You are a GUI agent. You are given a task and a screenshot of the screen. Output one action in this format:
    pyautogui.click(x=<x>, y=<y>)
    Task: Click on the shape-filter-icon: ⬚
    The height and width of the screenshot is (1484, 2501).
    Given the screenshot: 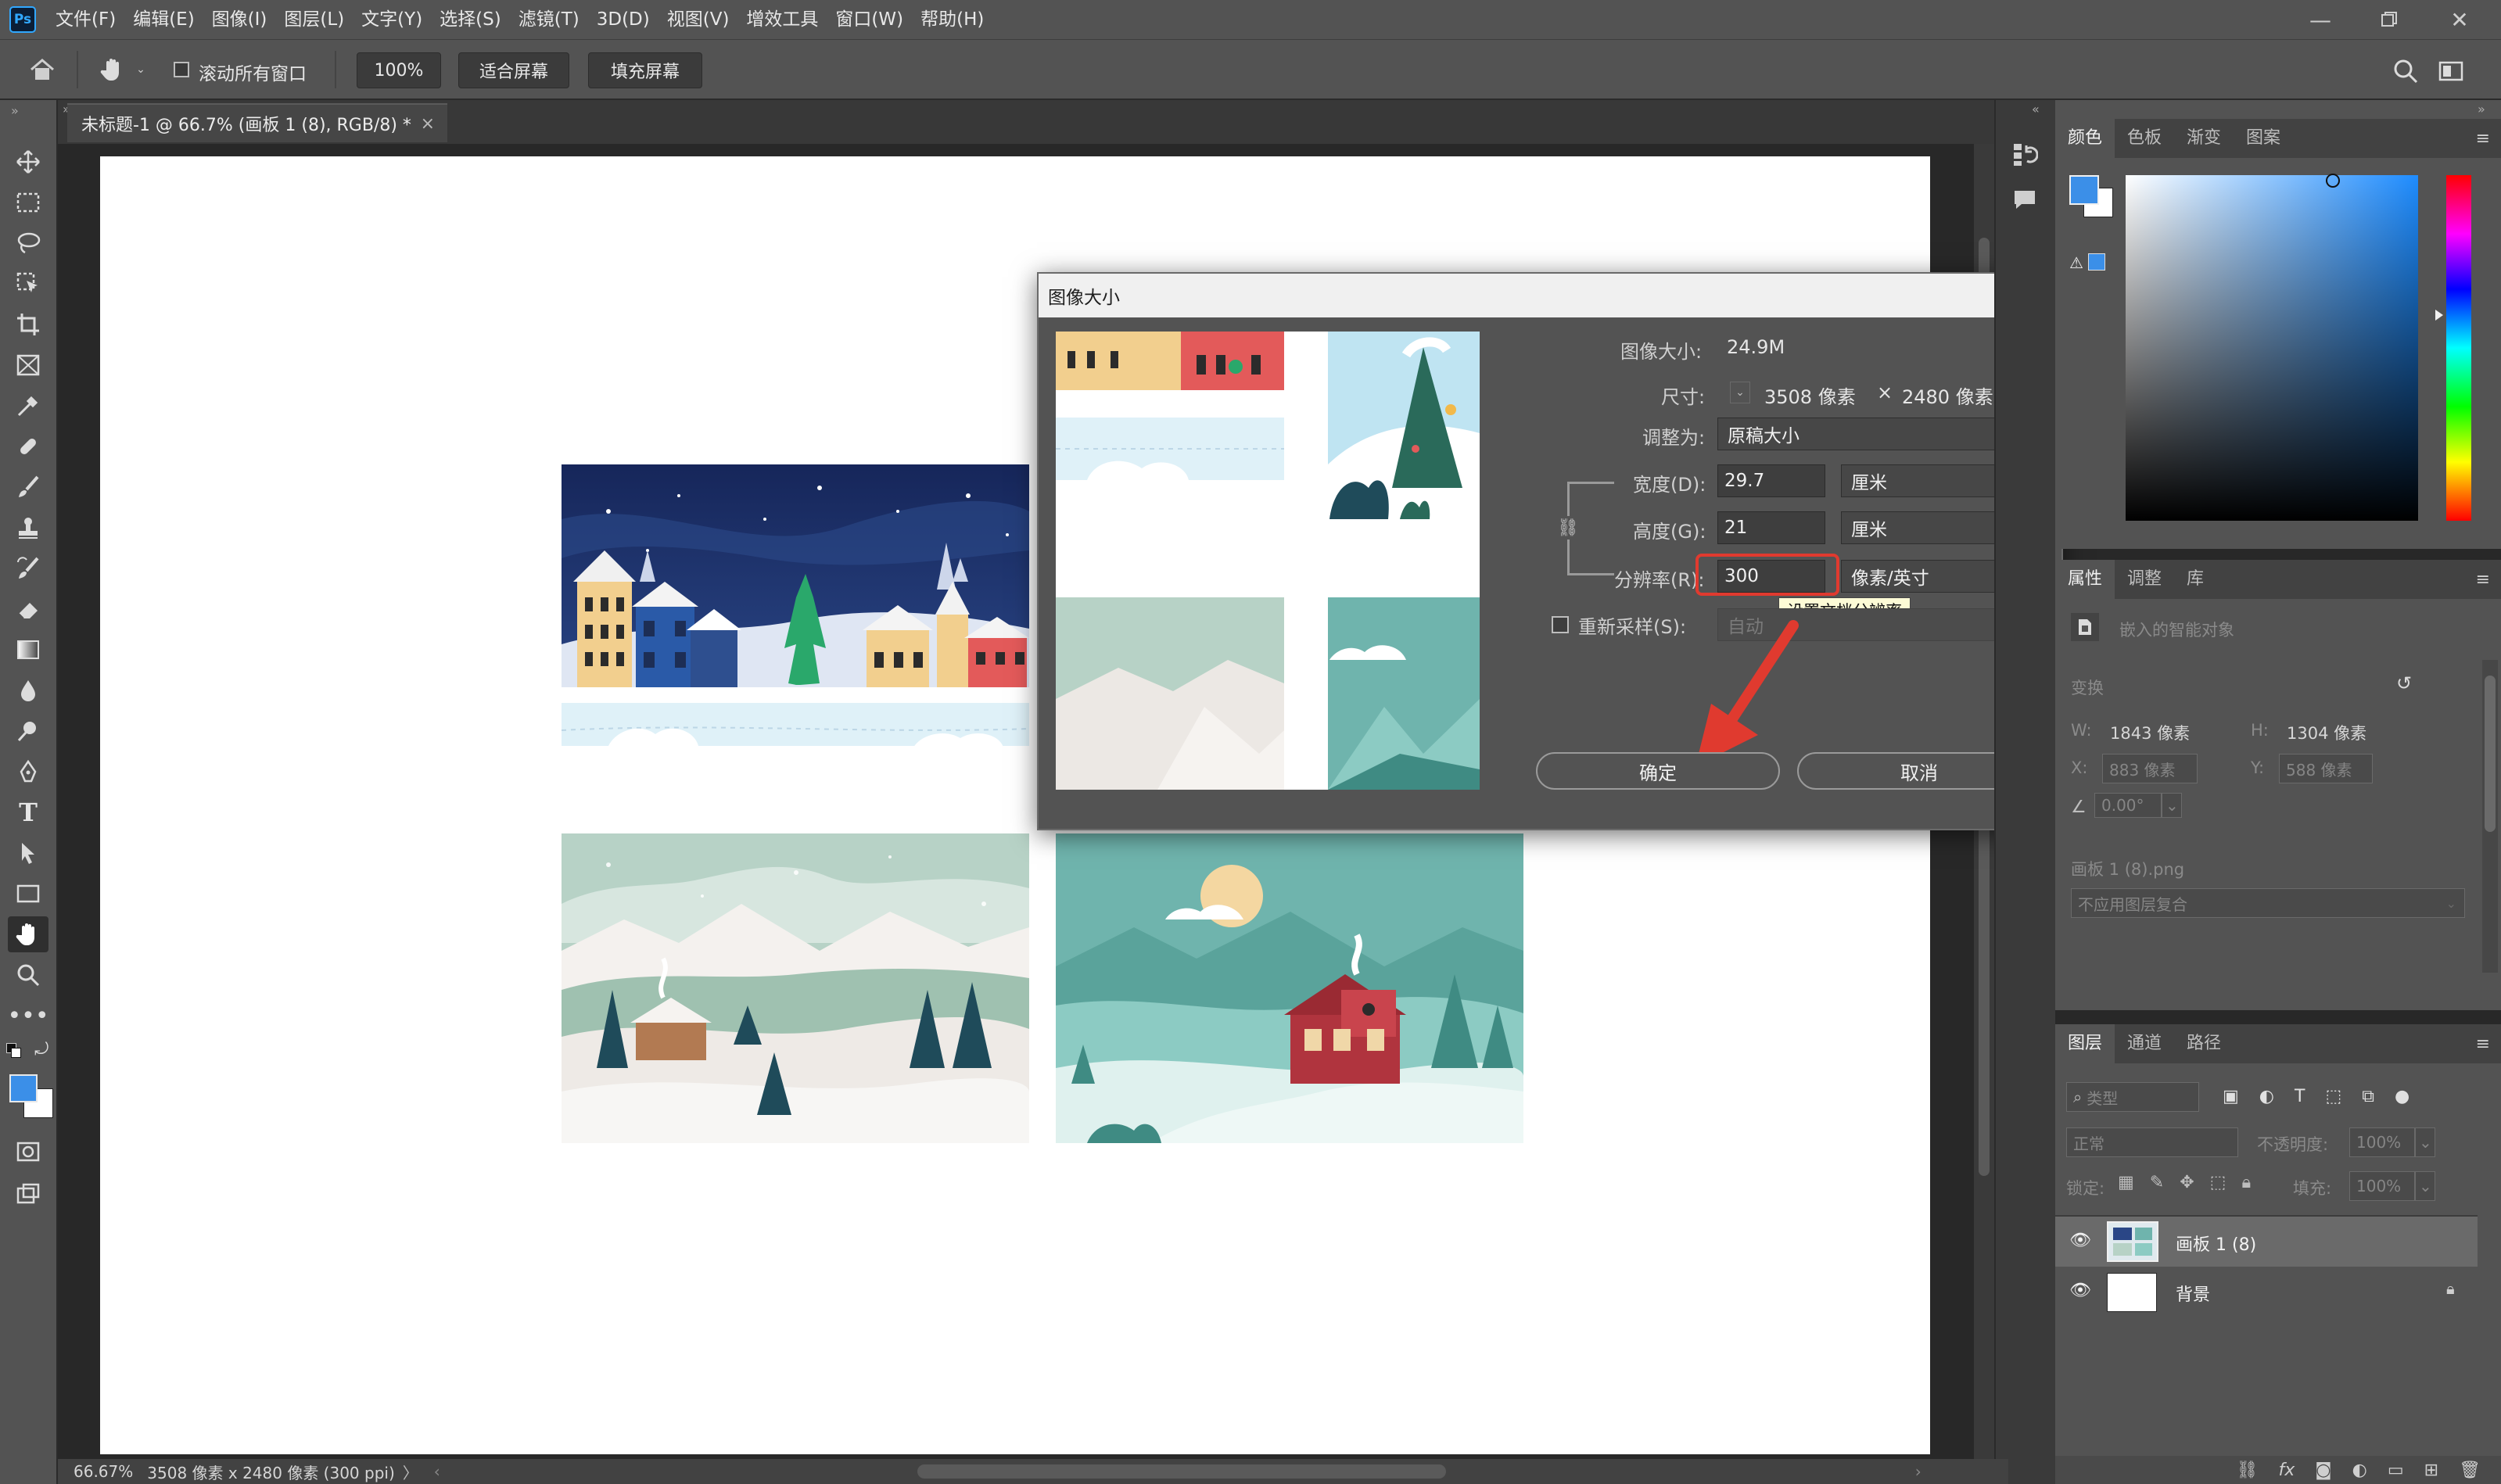 What is the action you would take?
    pyautogui.click(x=2333, y=1098)
    